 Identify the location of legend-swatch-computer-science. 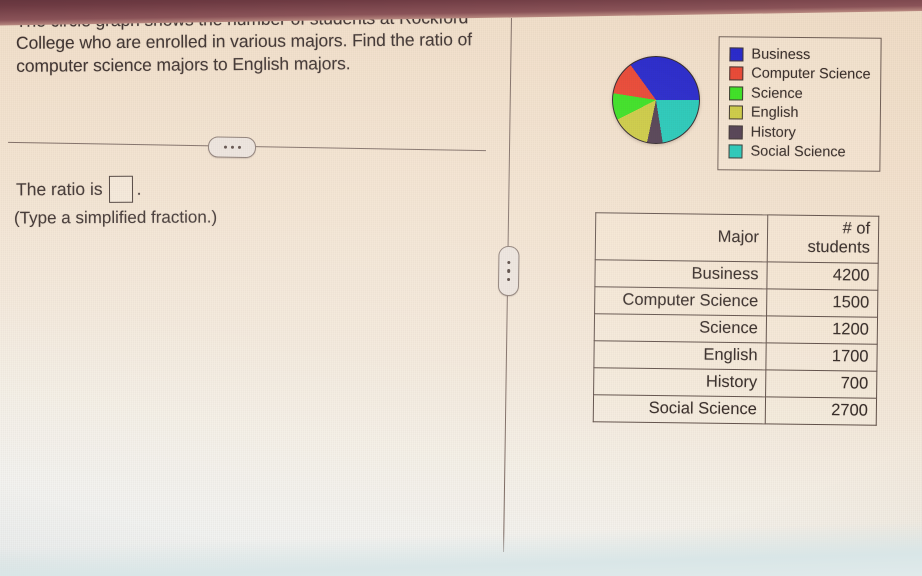
(736, 73).